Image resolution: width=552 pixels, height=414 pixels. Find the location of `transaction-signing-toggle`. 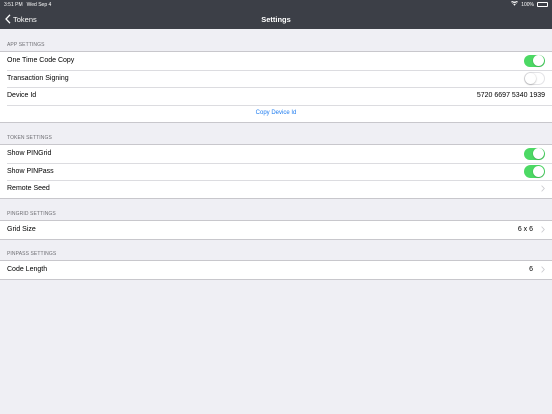

transaction-signing-toggle is located at coordinates (534, 78).